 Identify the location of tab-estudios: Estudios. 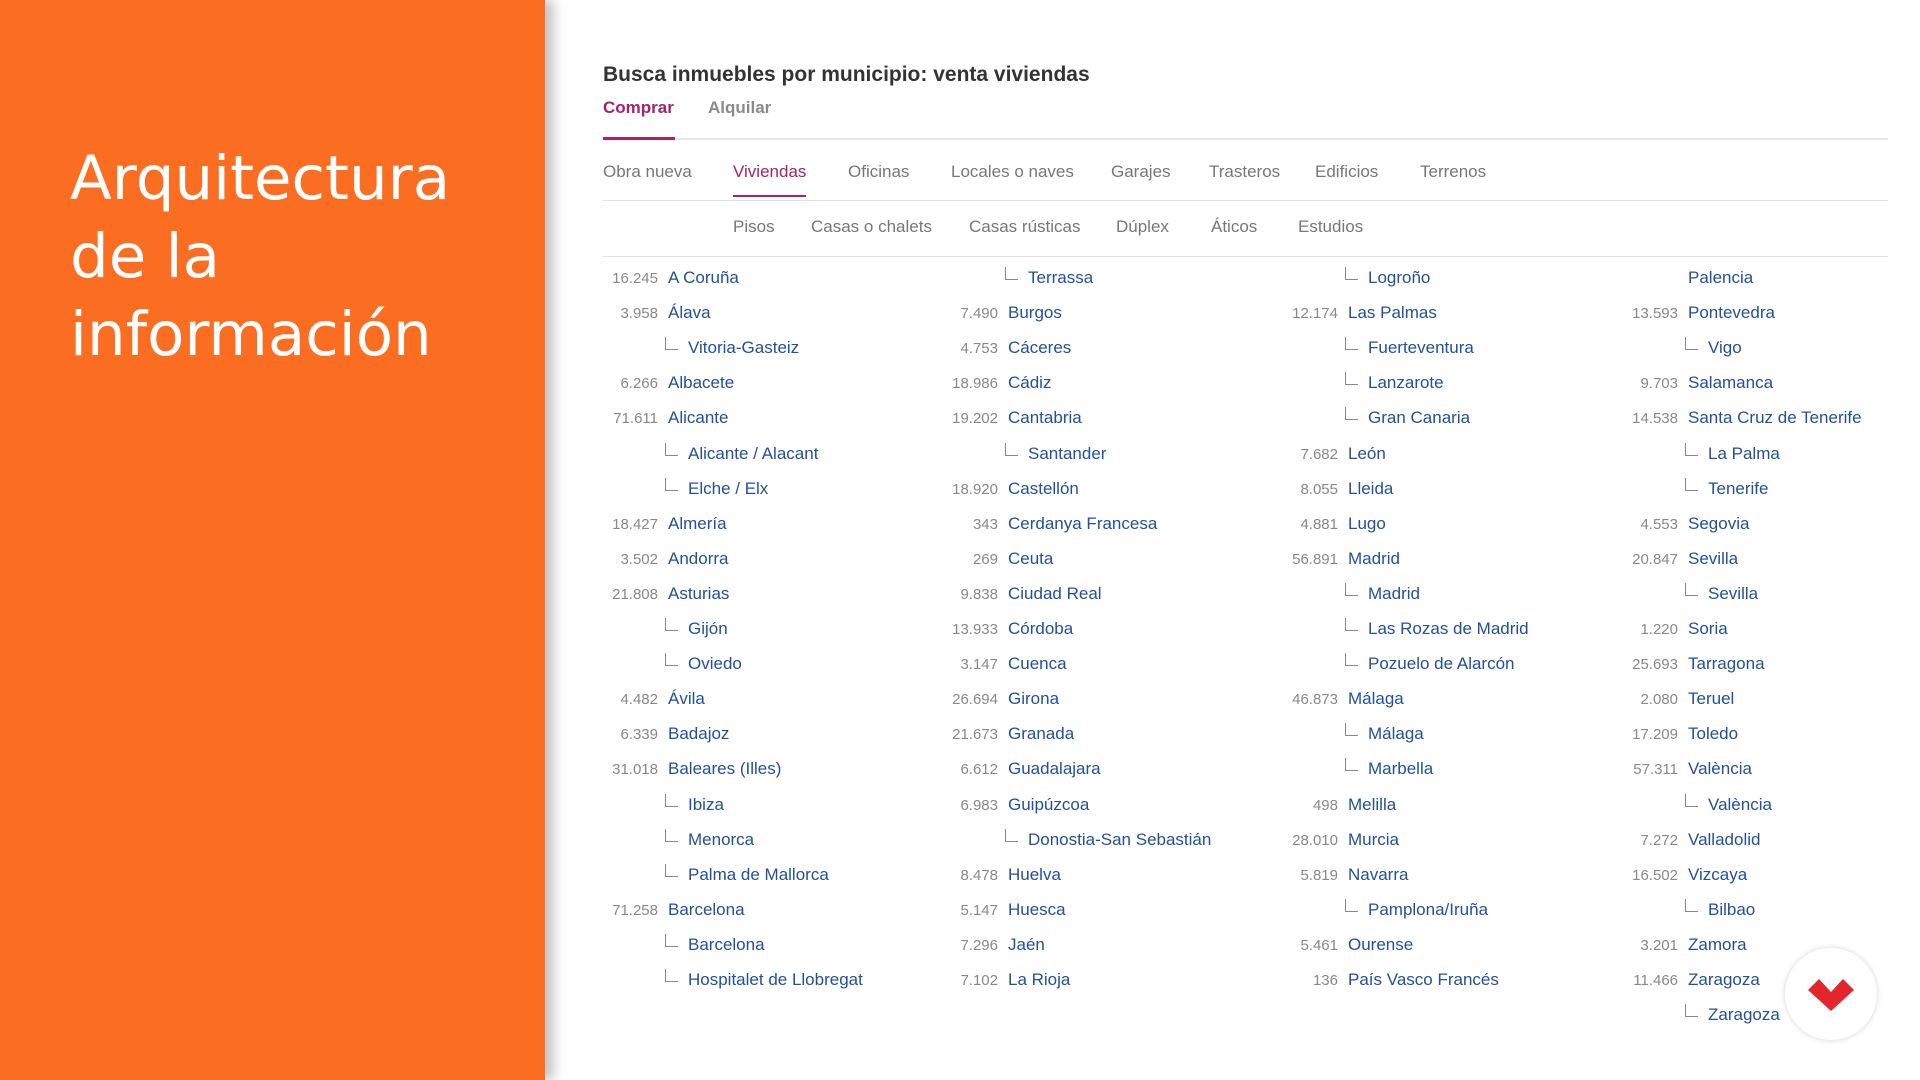
(1330, 227).